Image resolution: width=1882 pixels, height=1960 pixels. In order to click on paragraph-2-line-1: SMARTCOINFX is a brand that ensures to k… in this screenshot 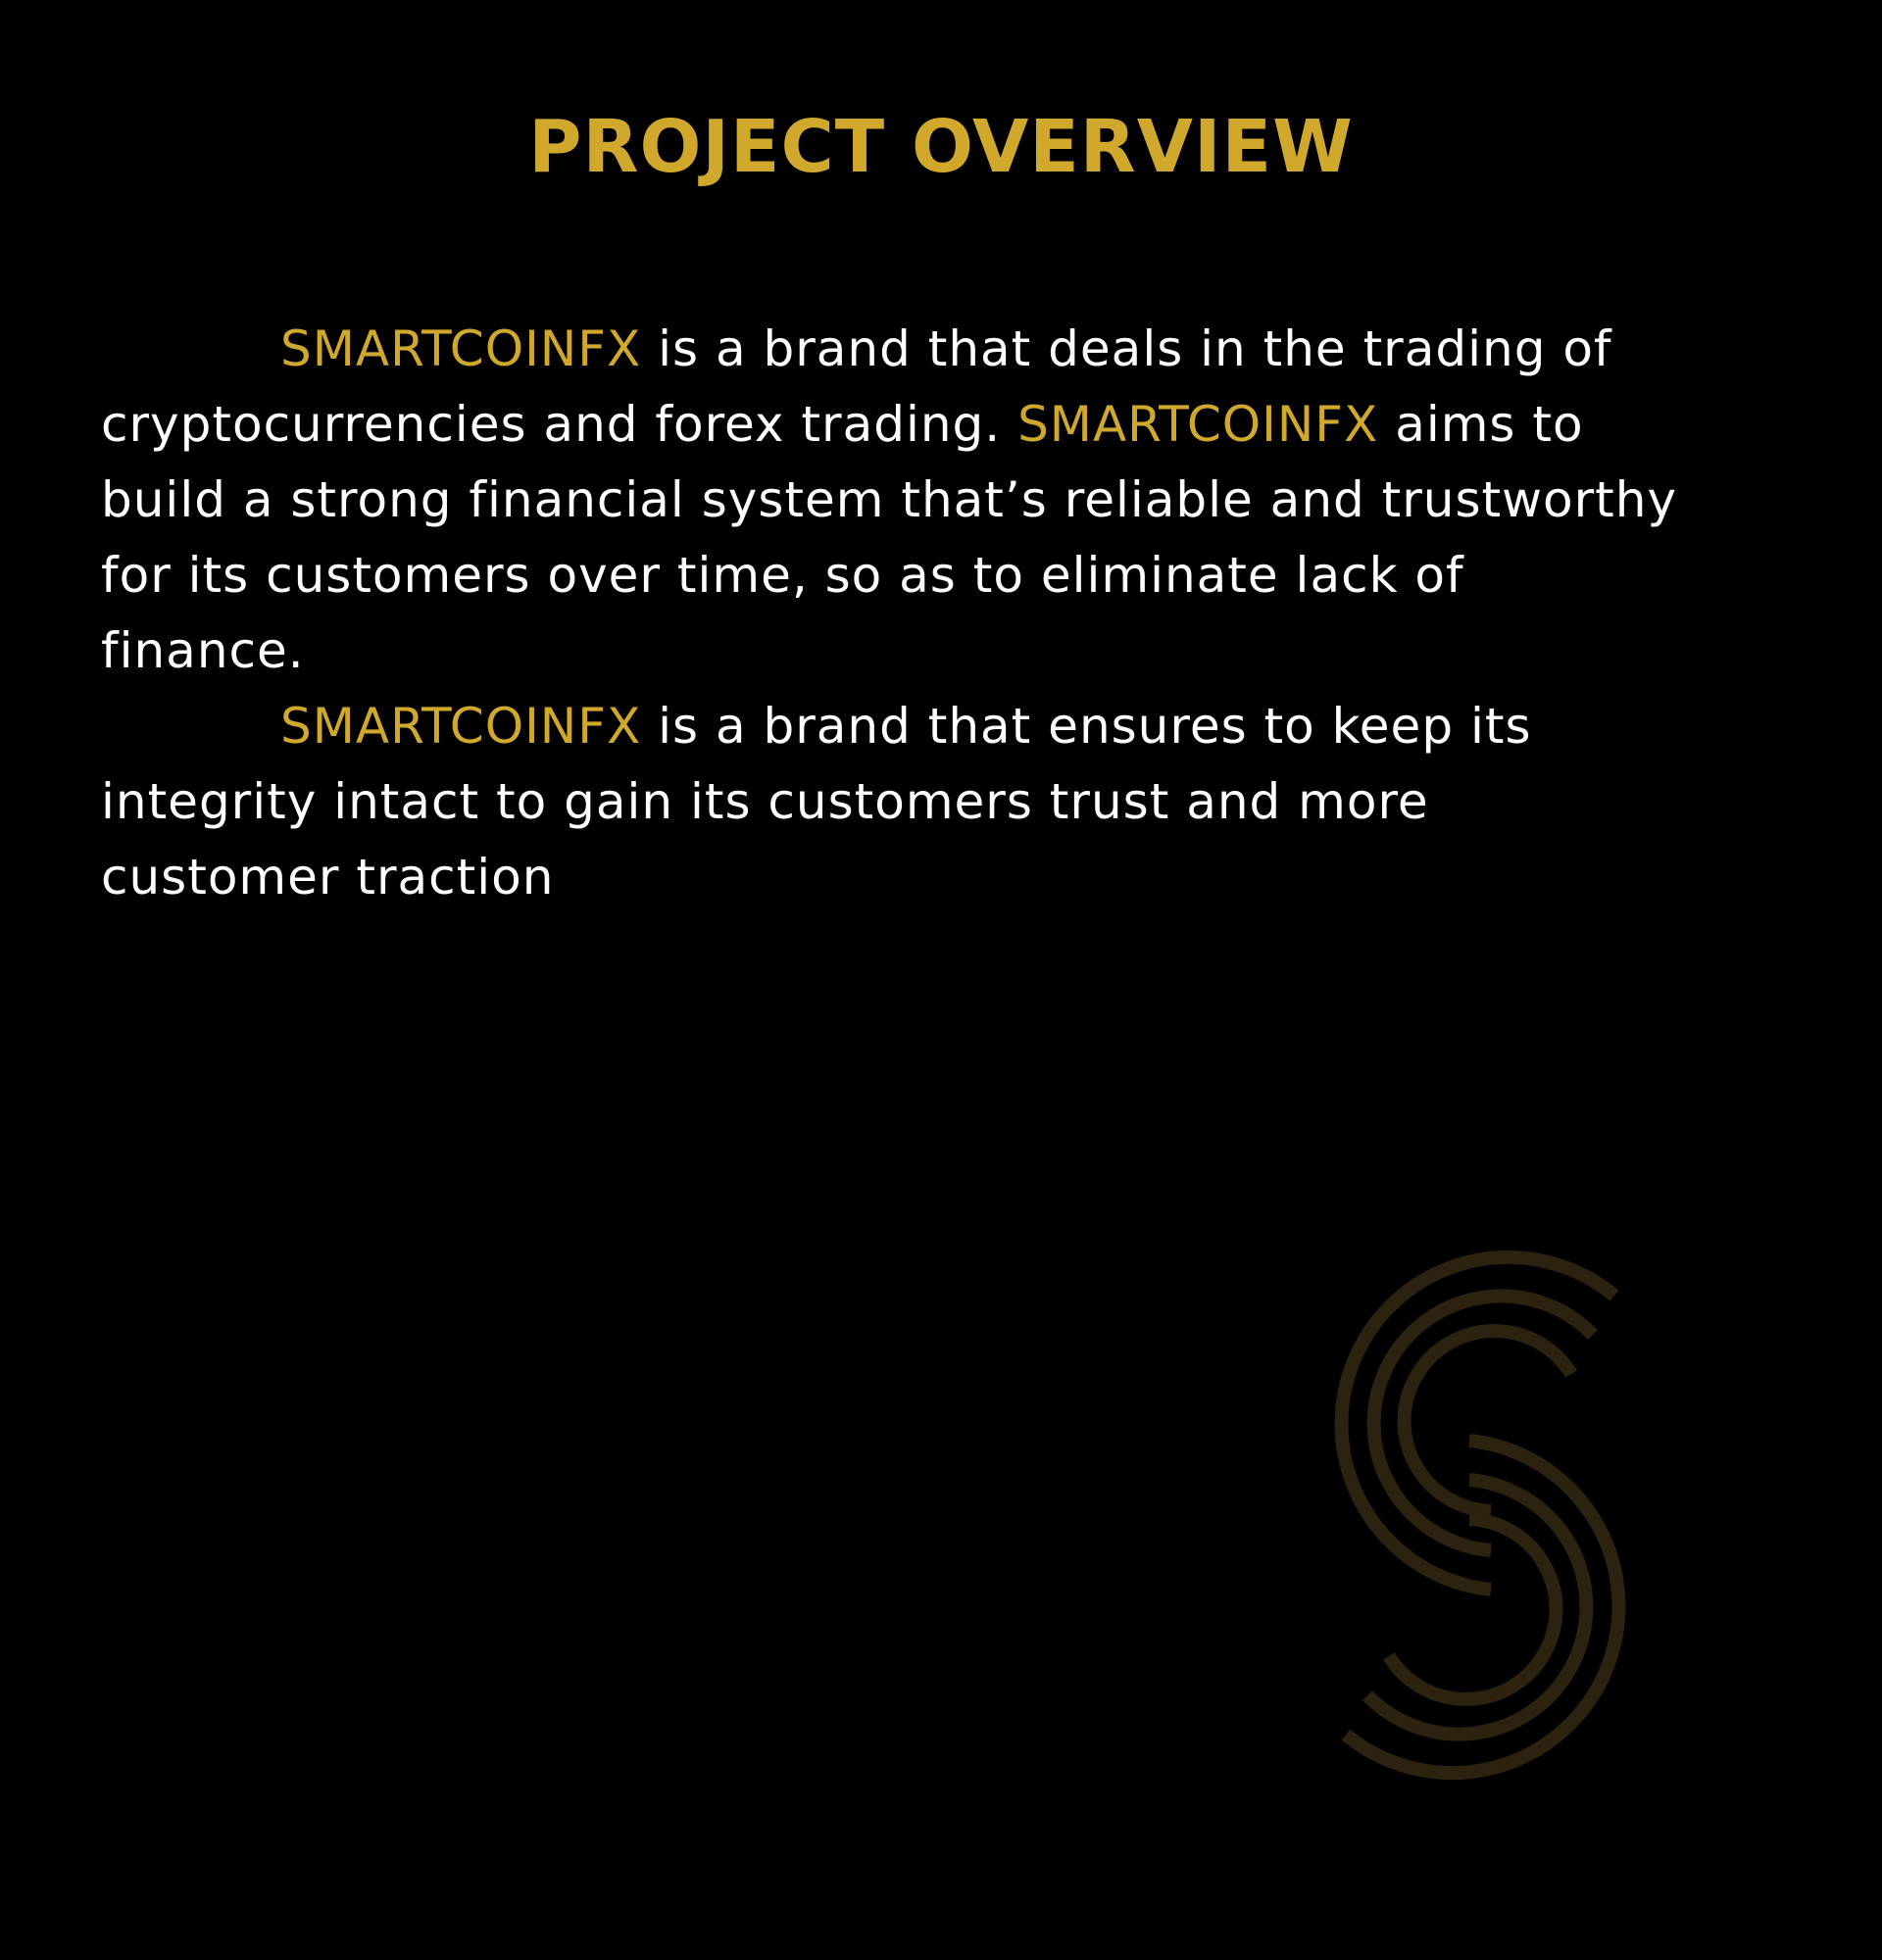, I will do `click(978, 726)`.